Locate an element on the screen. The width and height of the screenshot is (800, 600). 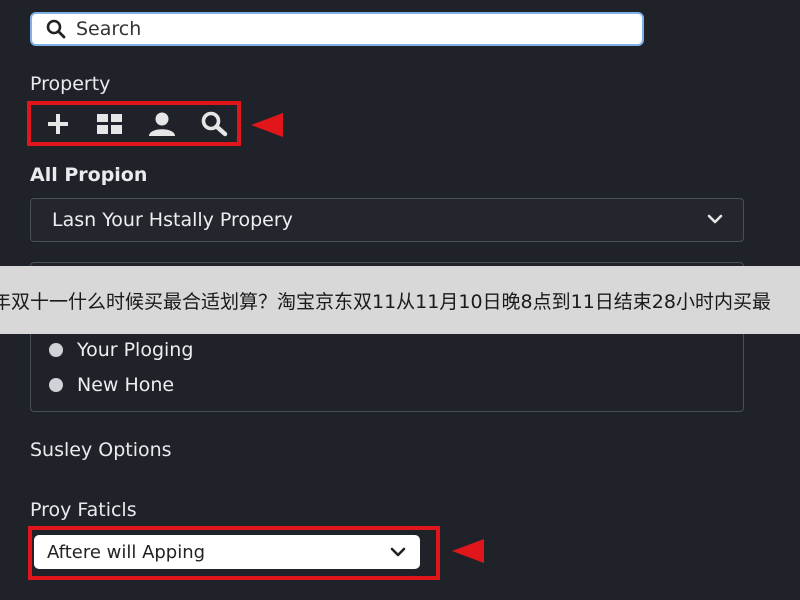
search-input is located at coordinates (336, 29).